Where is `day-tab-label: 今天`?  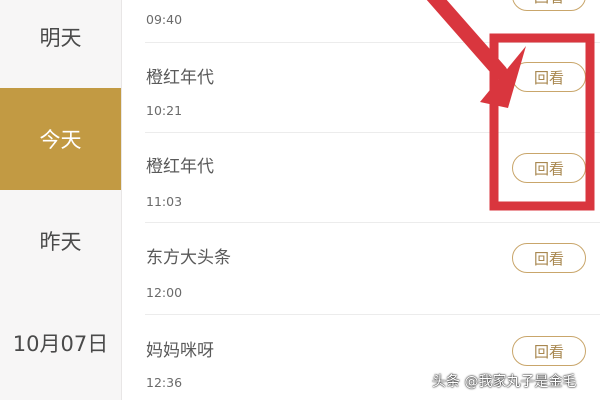 day-tab-label: 今天 is located at coordinates (60, 140).